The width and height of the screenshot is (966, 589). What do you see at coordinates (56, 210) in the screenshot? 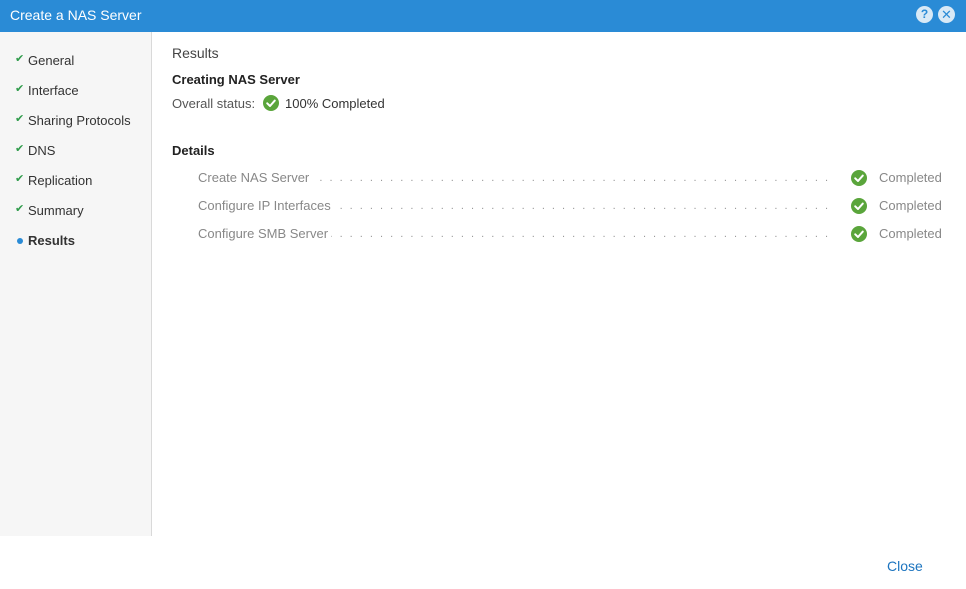
I see `step-label: Summary` at bounding box center [56, 210].